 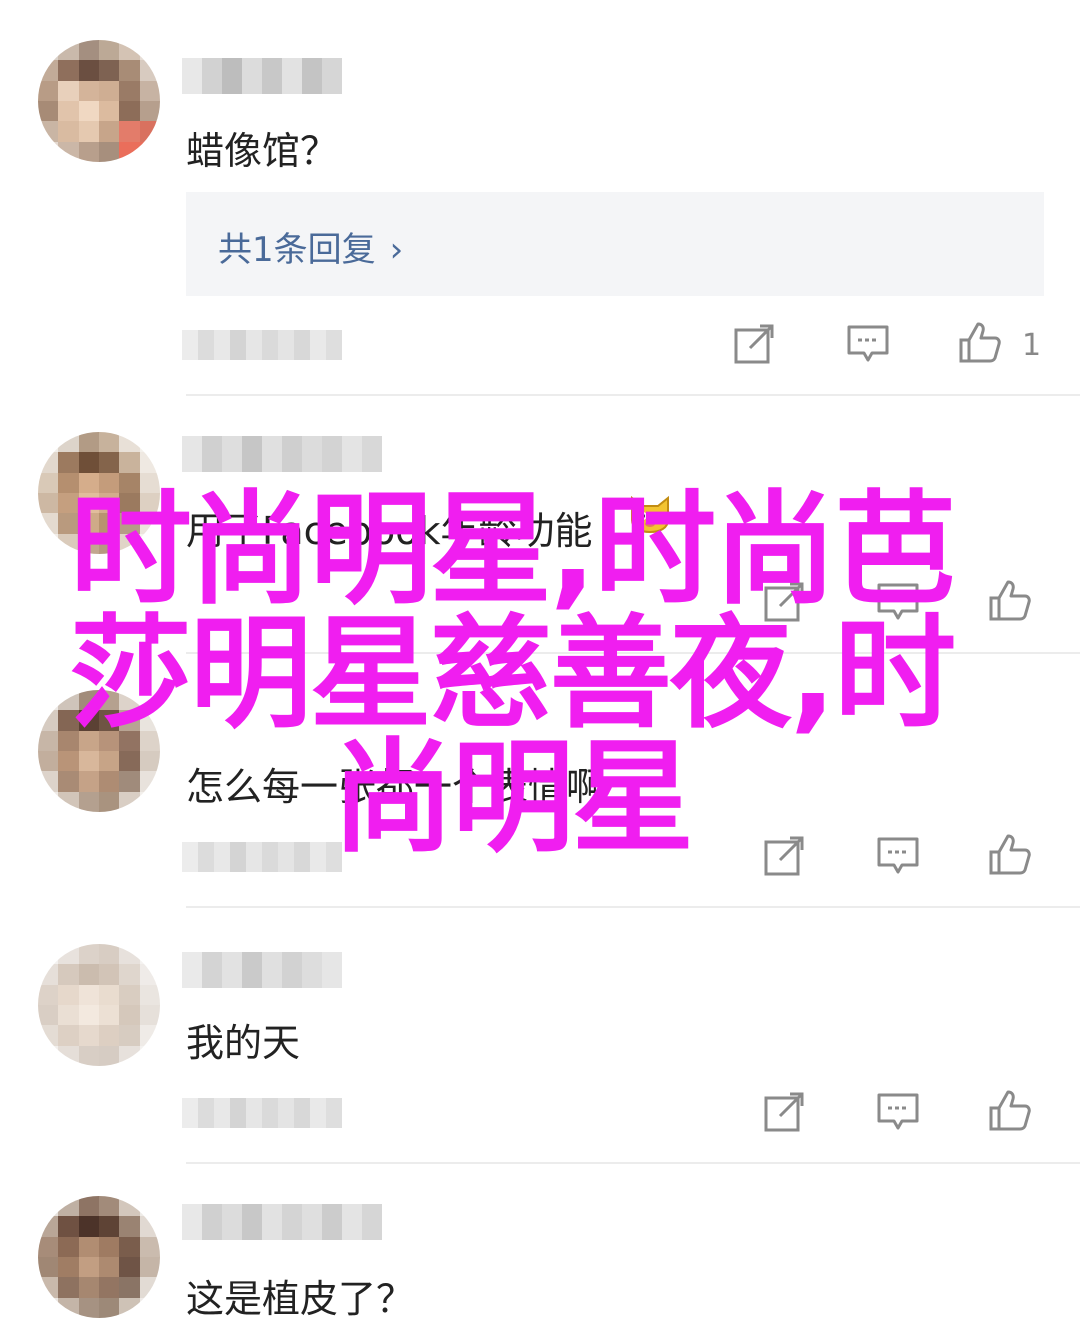 I want to click on comment-text: 蜡像馆？, so click(x=262, y=151).